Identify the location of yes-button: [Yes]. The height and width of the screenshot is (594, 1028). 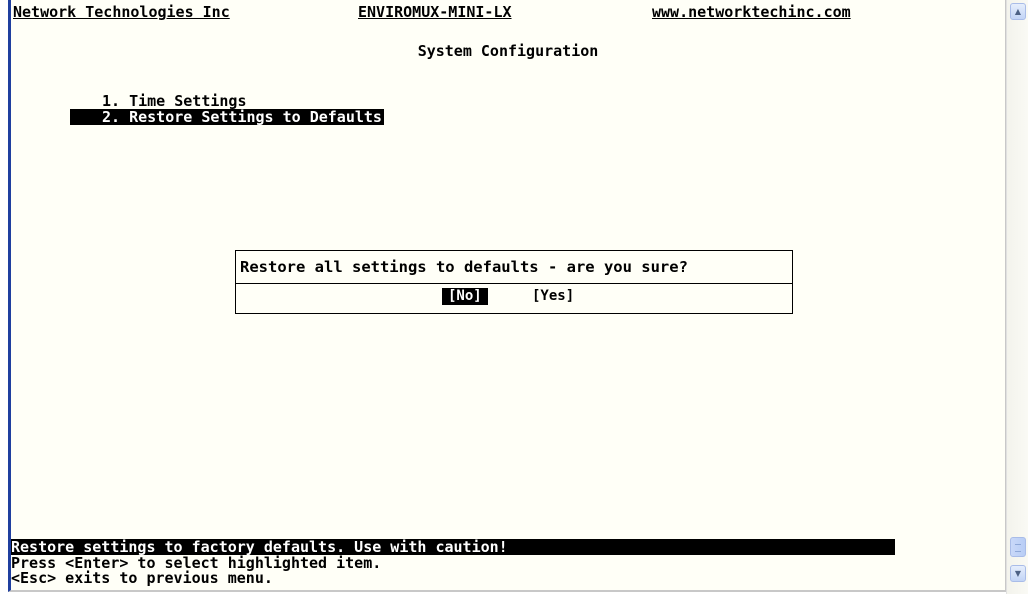
(553, 296).